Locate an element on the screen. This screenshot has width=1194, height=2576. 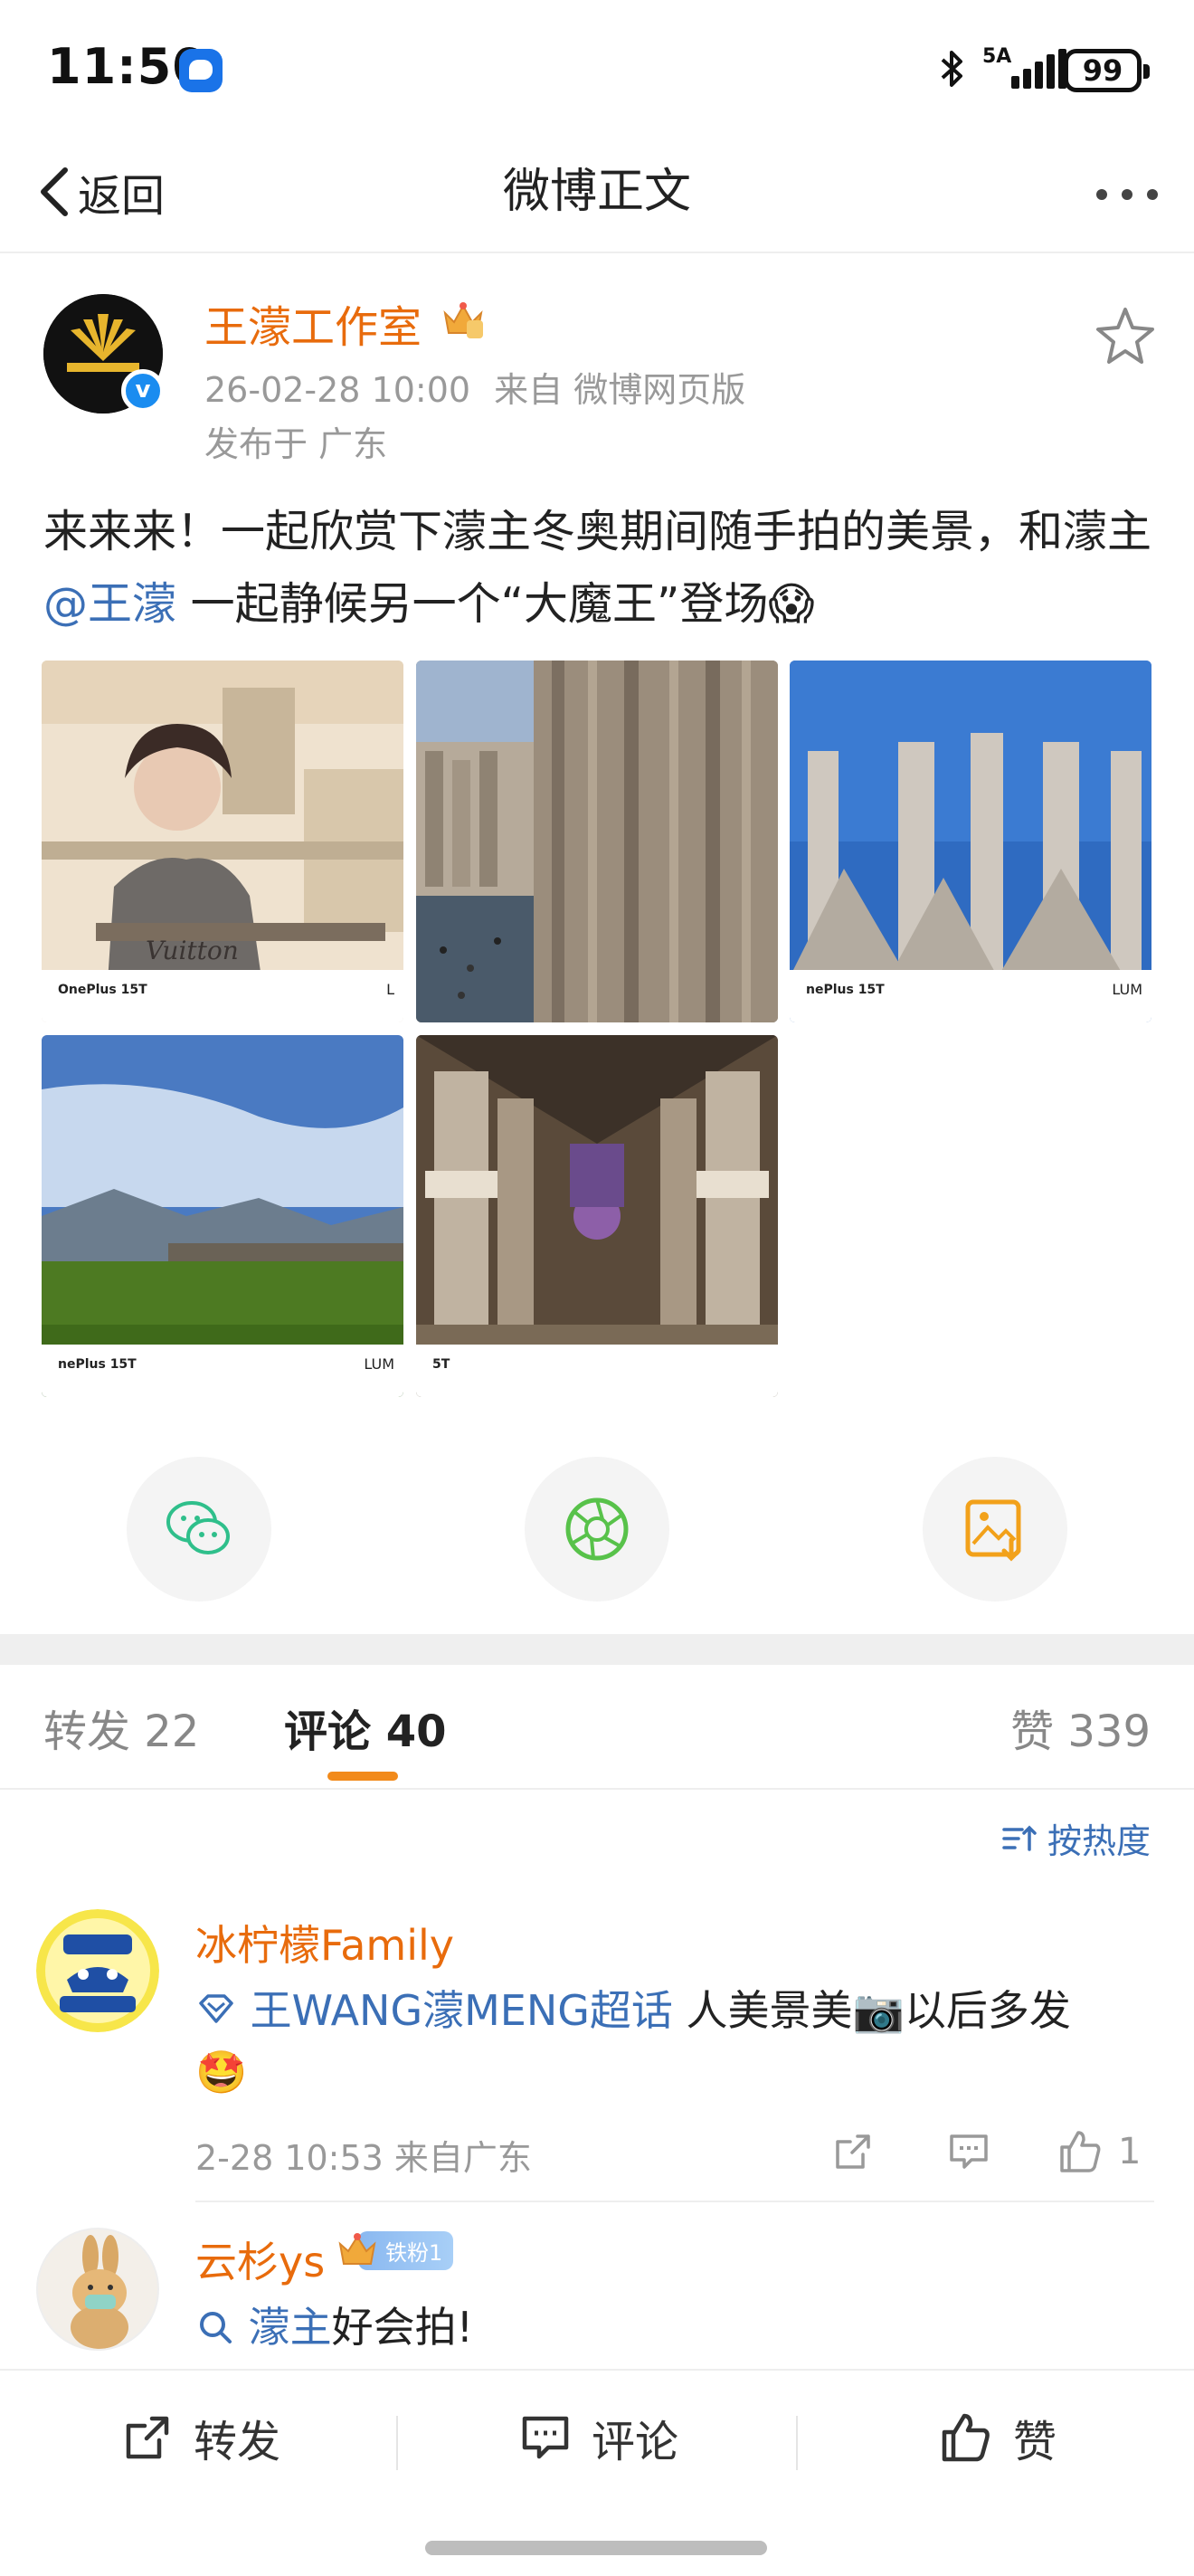
message-notification-icon is located at coordinates (201, 70).